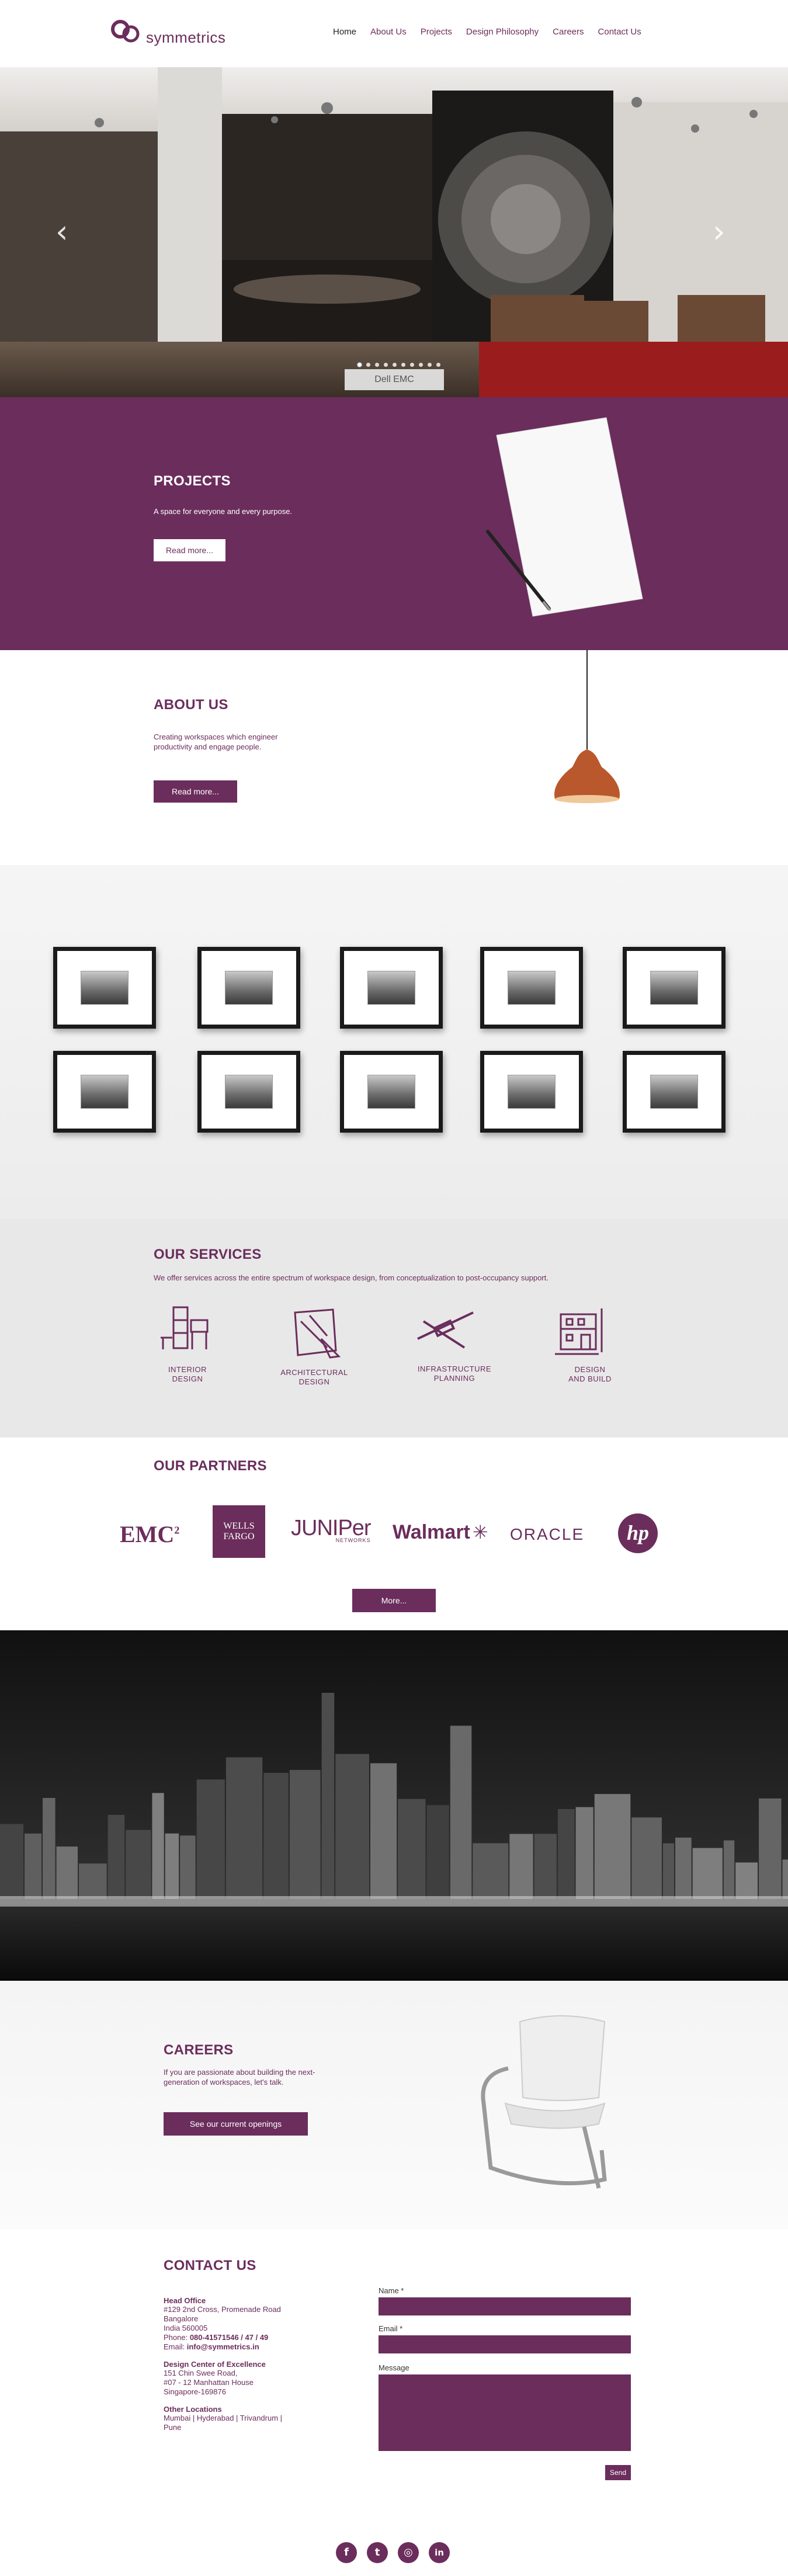 This screenshot has height=2576, width=788. I want to click on hp-text: hp, so click(638, 1533).